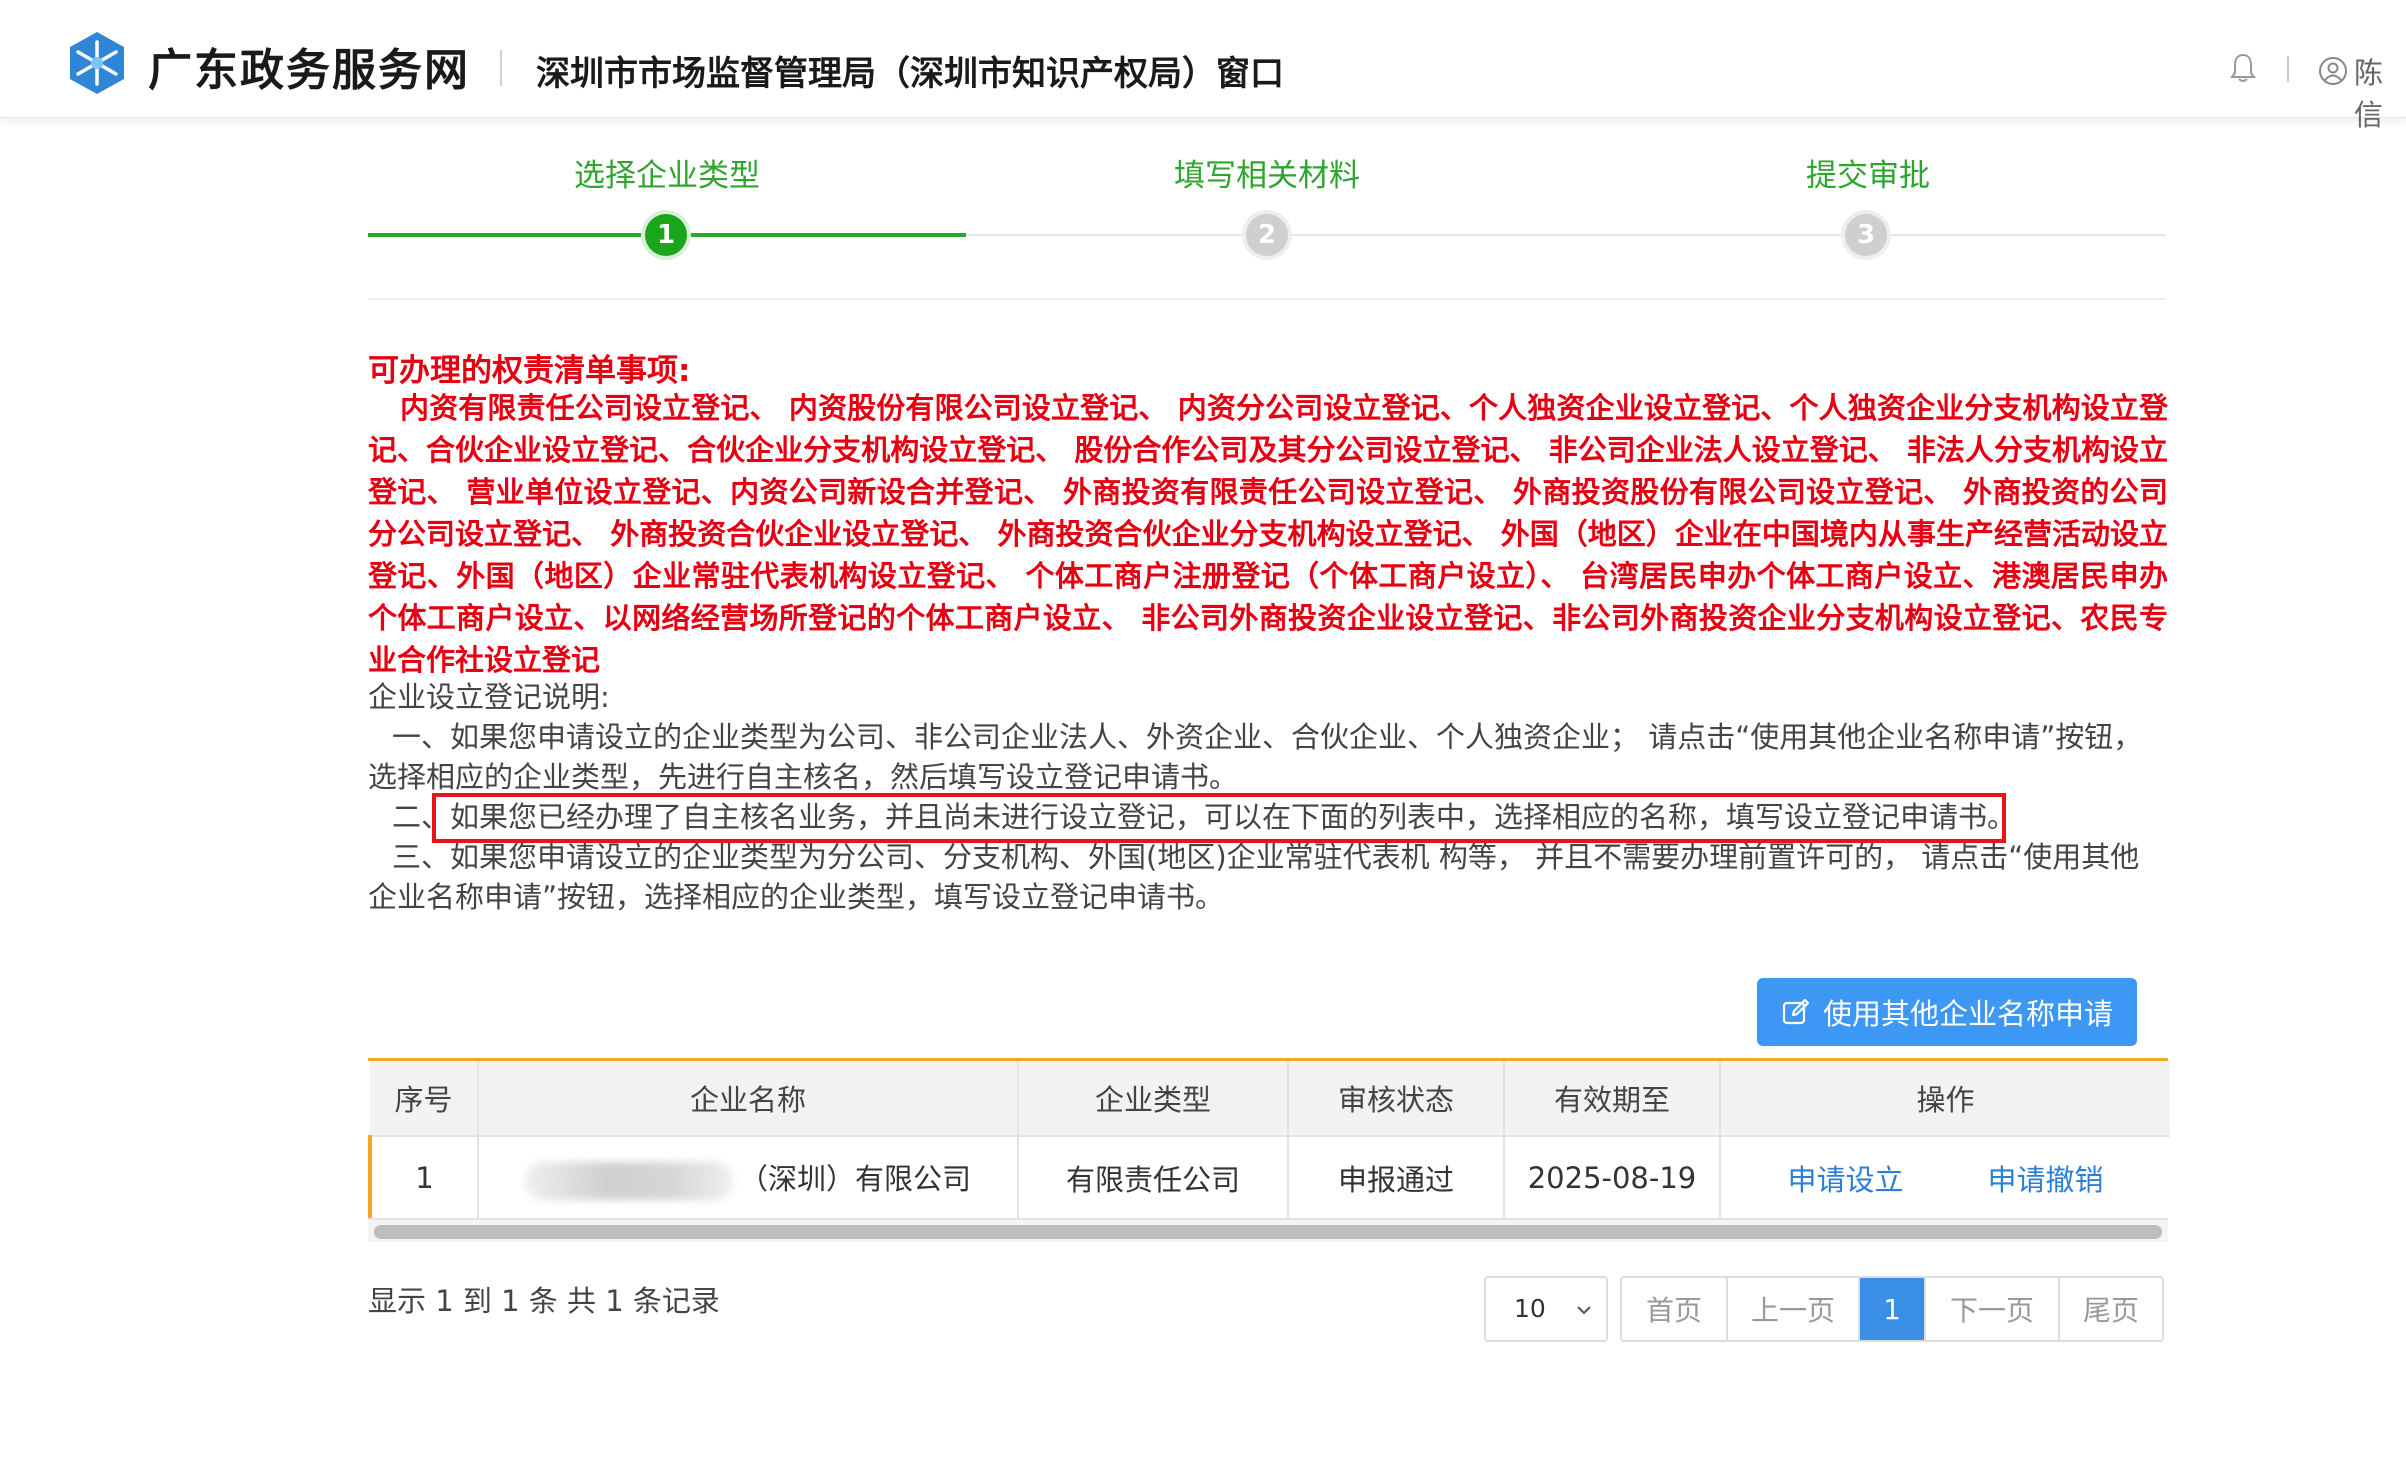  Describe the element at coordinates (1868, 176) in the screenshot. I see `step-label-3: 提交审批` at that location.